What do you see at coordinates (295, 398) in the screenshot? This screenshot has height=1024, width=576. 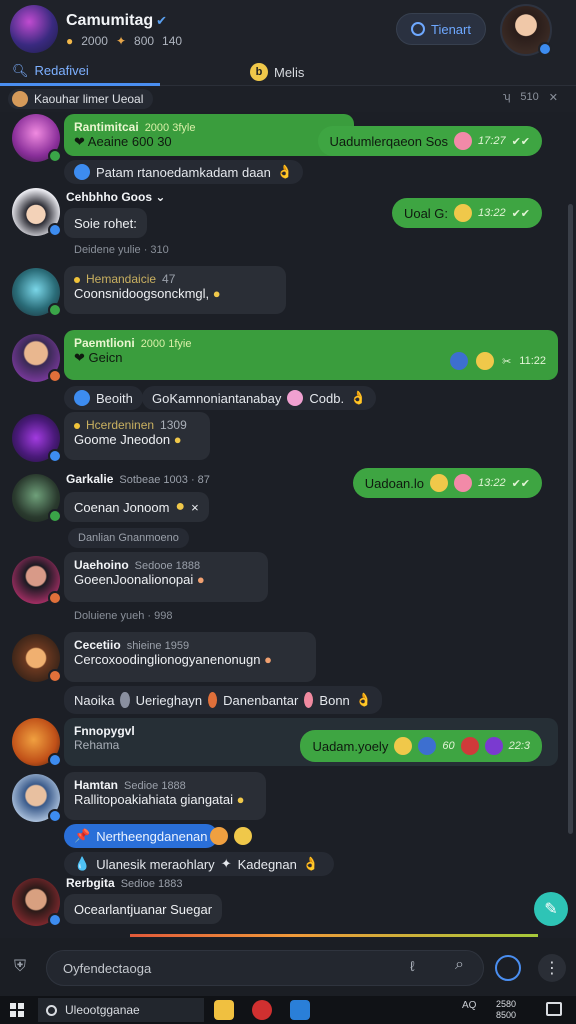 I see `emoji-icon` at bounding box center [295, 398].